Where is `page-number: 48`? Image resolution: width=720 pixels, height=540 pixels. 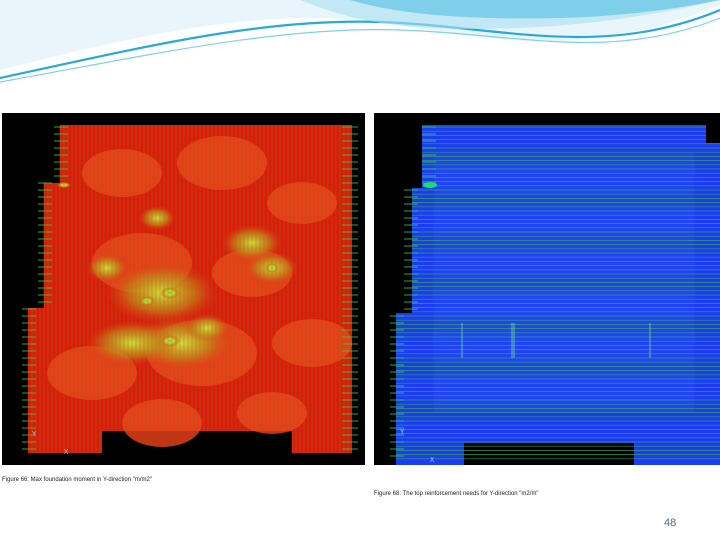
page-number: 48 is located at coordinates (670, 523).